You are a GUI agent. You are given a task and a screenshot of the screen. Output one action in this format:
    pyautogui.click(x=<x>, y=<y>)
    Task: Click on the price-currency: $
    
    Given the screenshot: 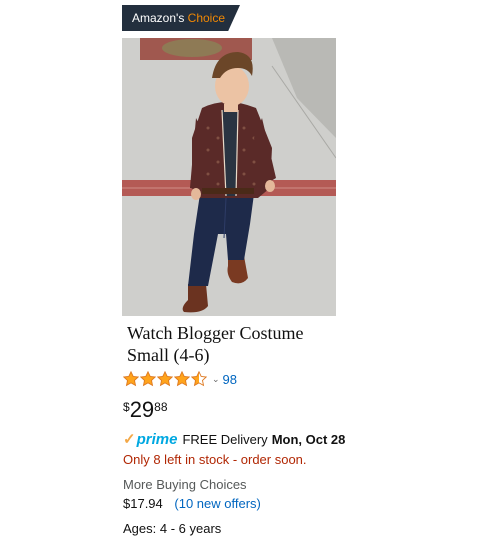 What is the action you would take?
    pyautogui.click(x=126, y=407)
    